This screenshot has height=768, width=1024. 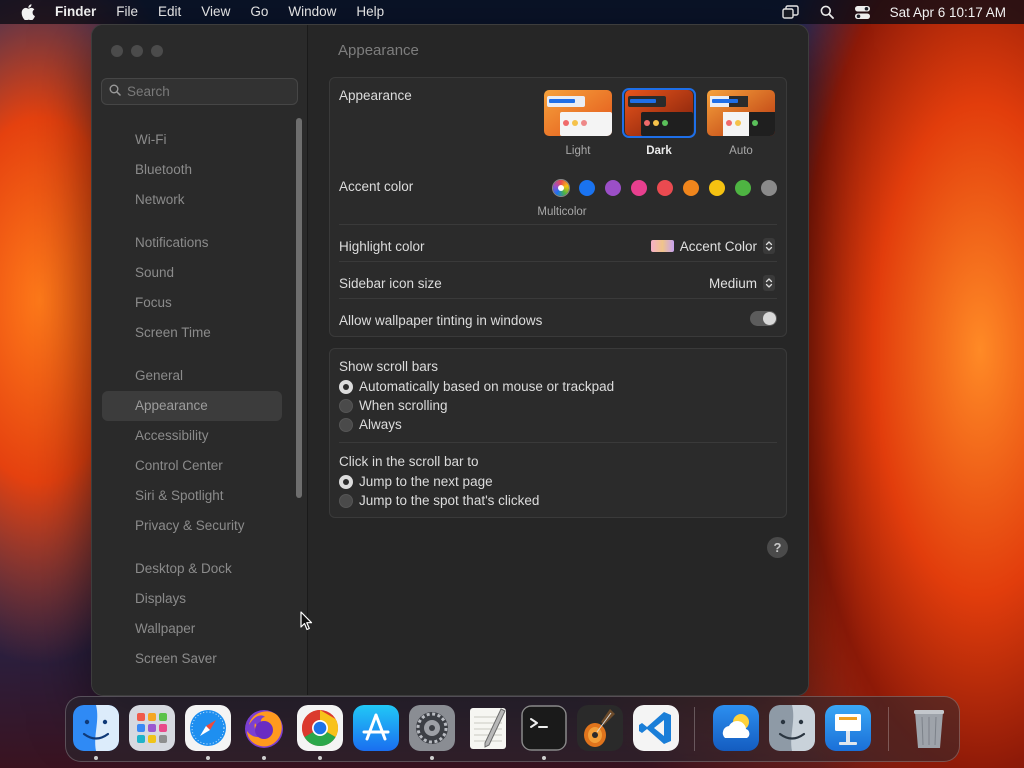 I want to click on zoom-button, so click(x=157, y=51).